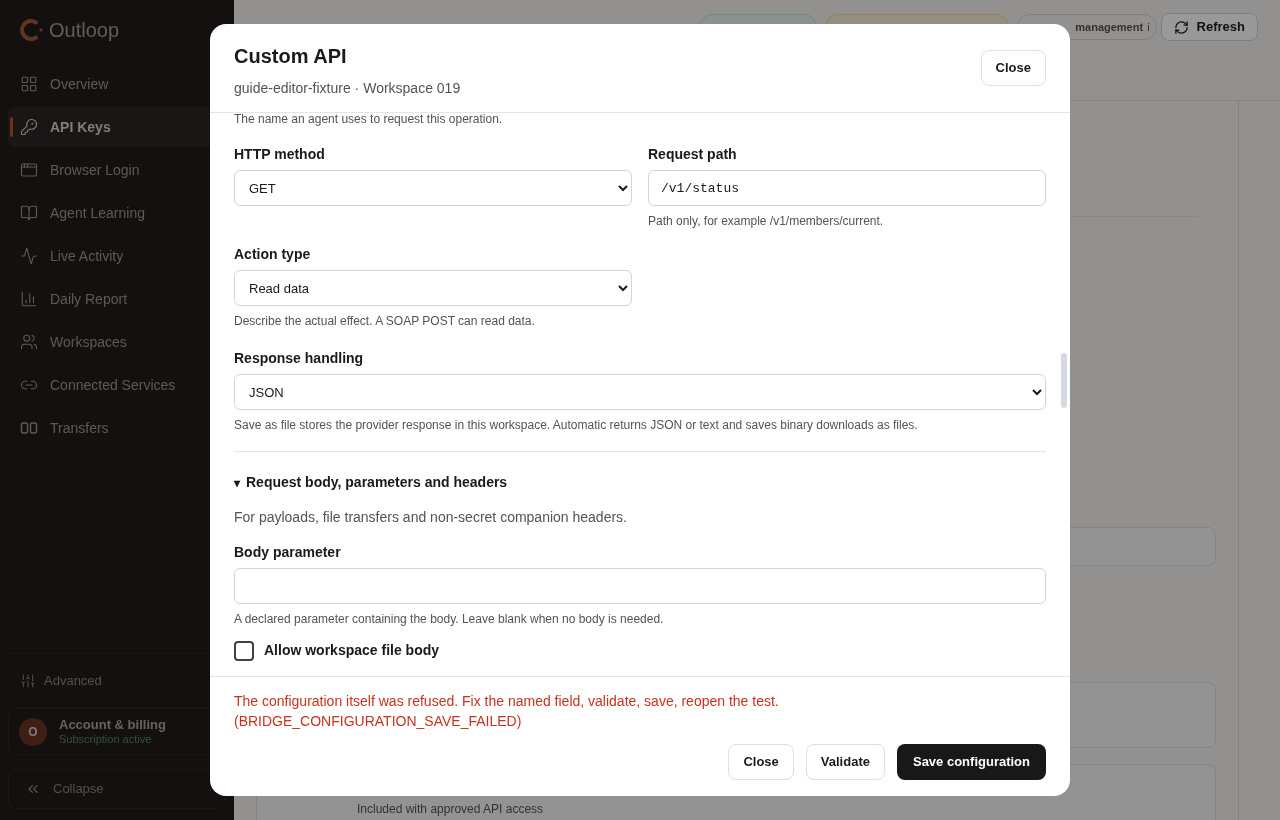 Image resolution: width=1280 pixels, height=820 pixels. I want to click on field-label: Action type, so click(273, 254).